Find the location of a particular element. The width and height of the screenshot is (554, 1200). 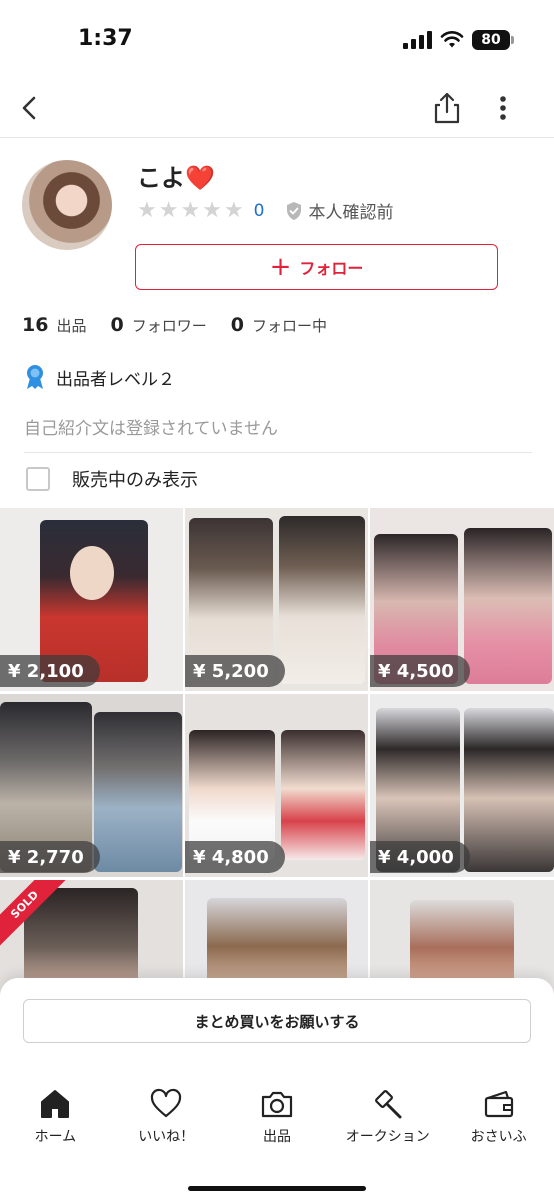

follow-button: + フォロー is located at coordinates (316, 267).